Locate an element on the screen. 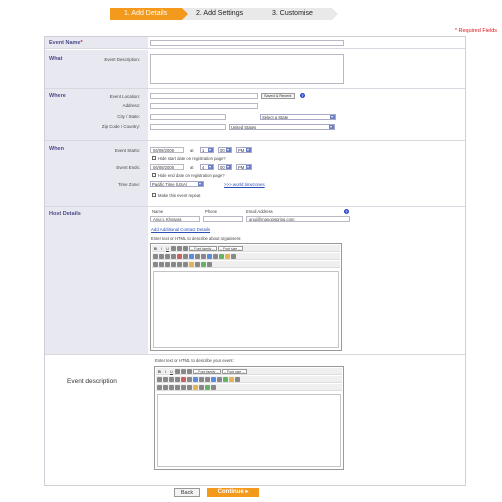 The width and height of the screenshot is (502, 502). address-input is located at coordinates (204, 106).